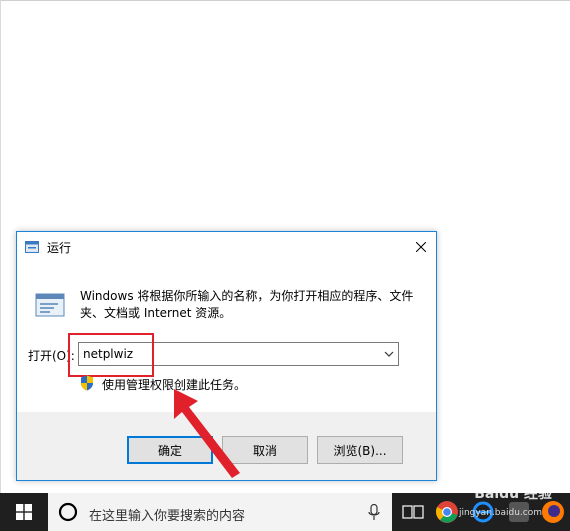 The height and width of the screenshot is (531, 570). What do you see at coordinates (32, 247) in the screenshot?
I see `run-app-icon` at bounding box center [32, 247].